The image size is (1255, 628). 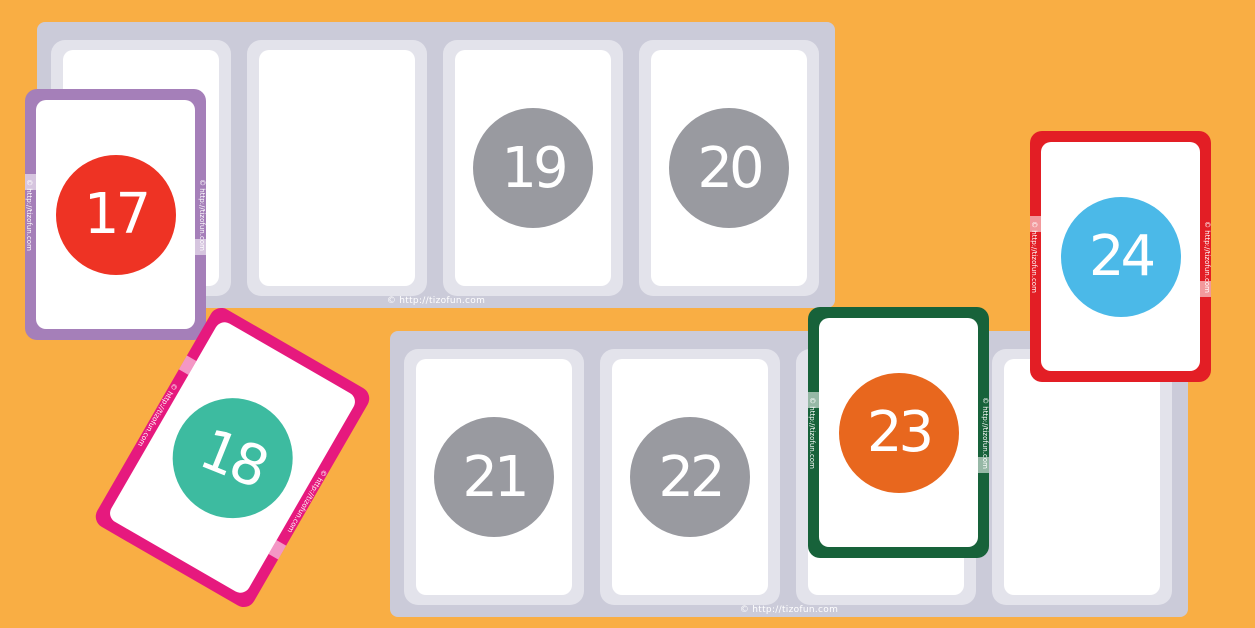 I want to click on card-face: 23, so click(x=898, y=432).